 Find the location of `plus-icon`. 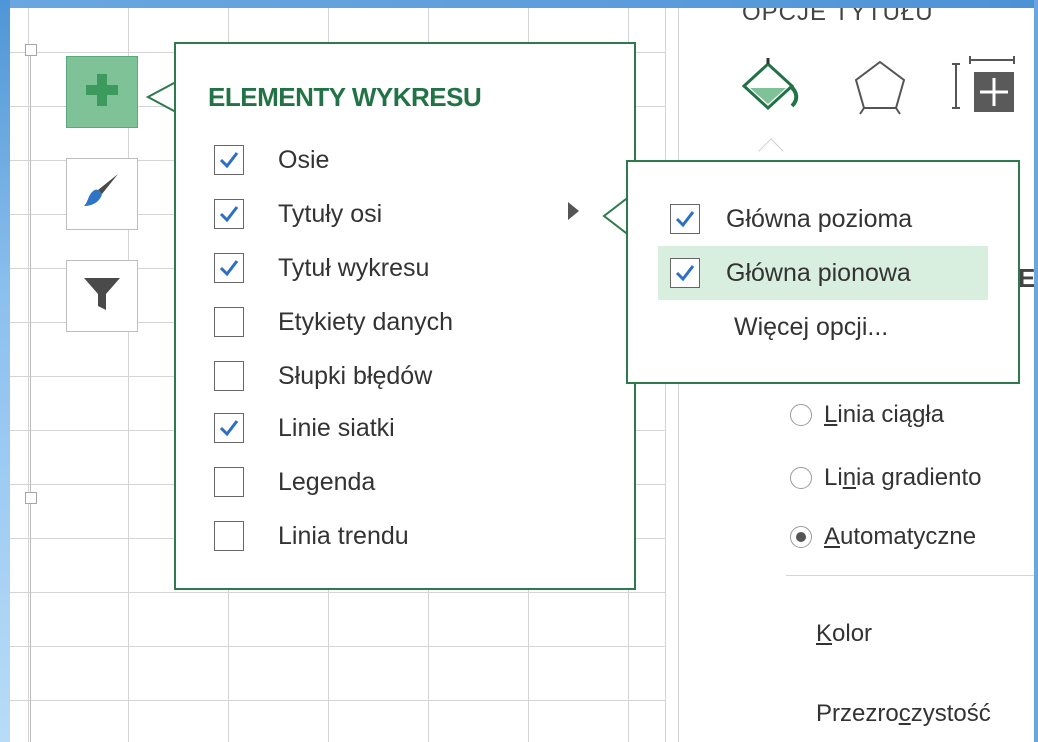

plus-icon is located at coordinates (102, 92).